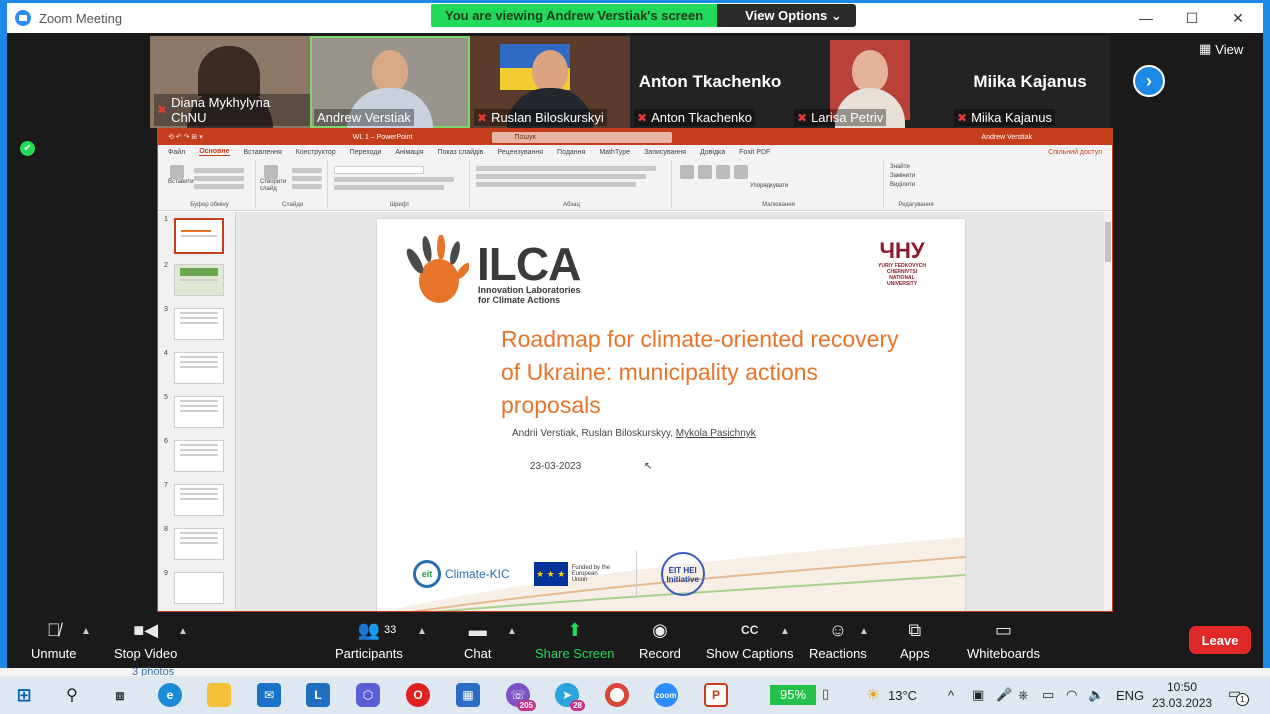 The image size is (1270, 714). Describe the element at coordinates (825, 694) in the screenshot. I see `battery-tray-icon: ▯` at that location.